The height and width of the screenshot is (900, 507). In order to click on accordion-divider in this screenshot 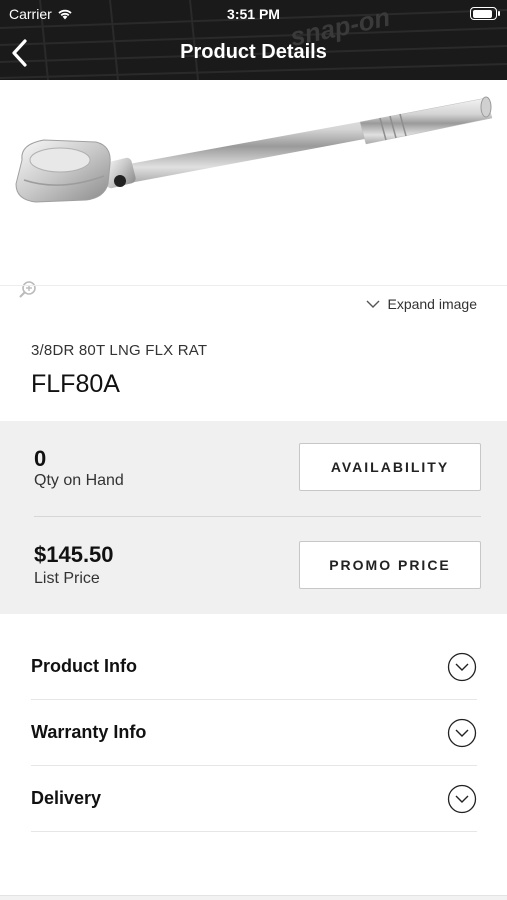, I will do `click(254, 831)`.